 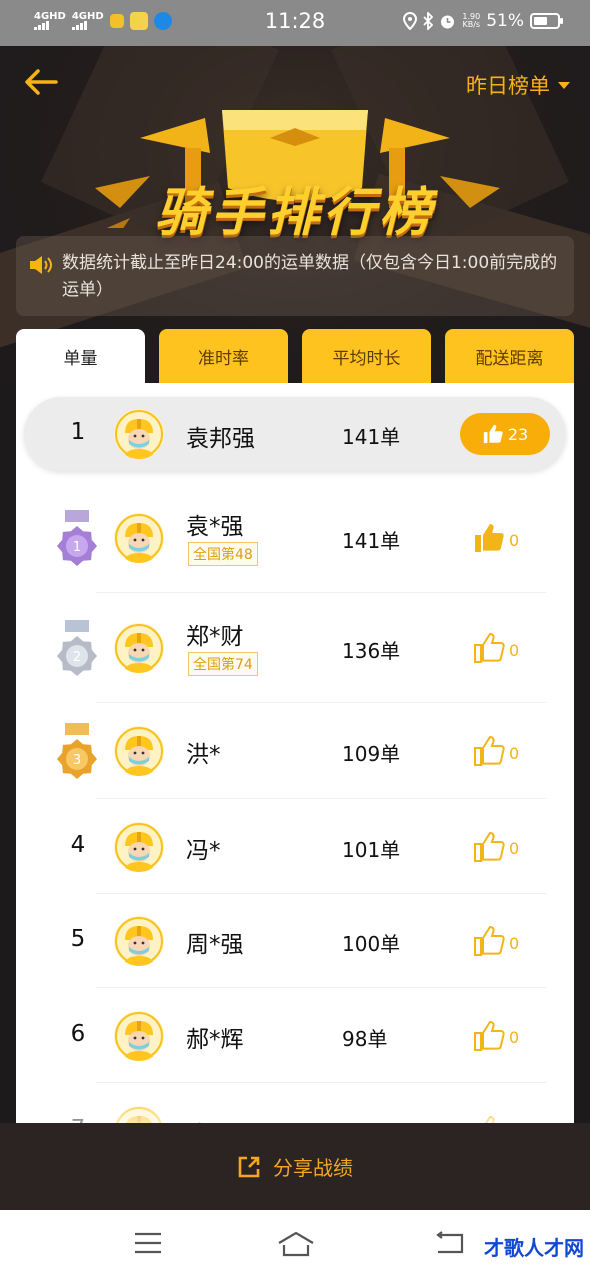 I want to click on caret-down-icon, so click(x=564, y=85).